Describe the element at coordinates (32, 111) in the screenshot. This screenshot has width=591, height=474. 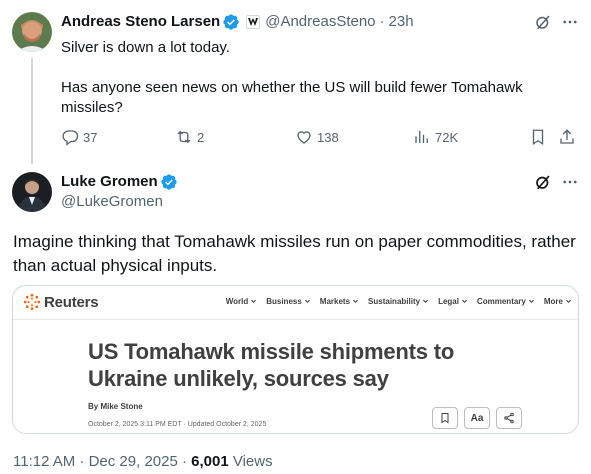
I see `thread-line` at that location.